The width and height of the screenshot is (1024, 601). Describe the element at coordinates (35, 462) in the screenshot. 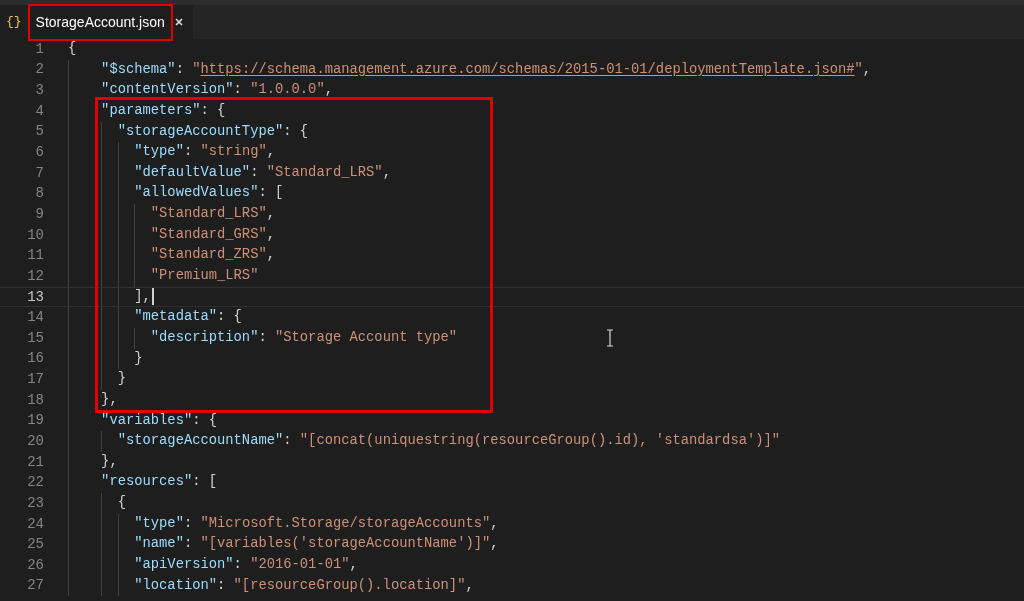

I see `line-number: 21` at that location.